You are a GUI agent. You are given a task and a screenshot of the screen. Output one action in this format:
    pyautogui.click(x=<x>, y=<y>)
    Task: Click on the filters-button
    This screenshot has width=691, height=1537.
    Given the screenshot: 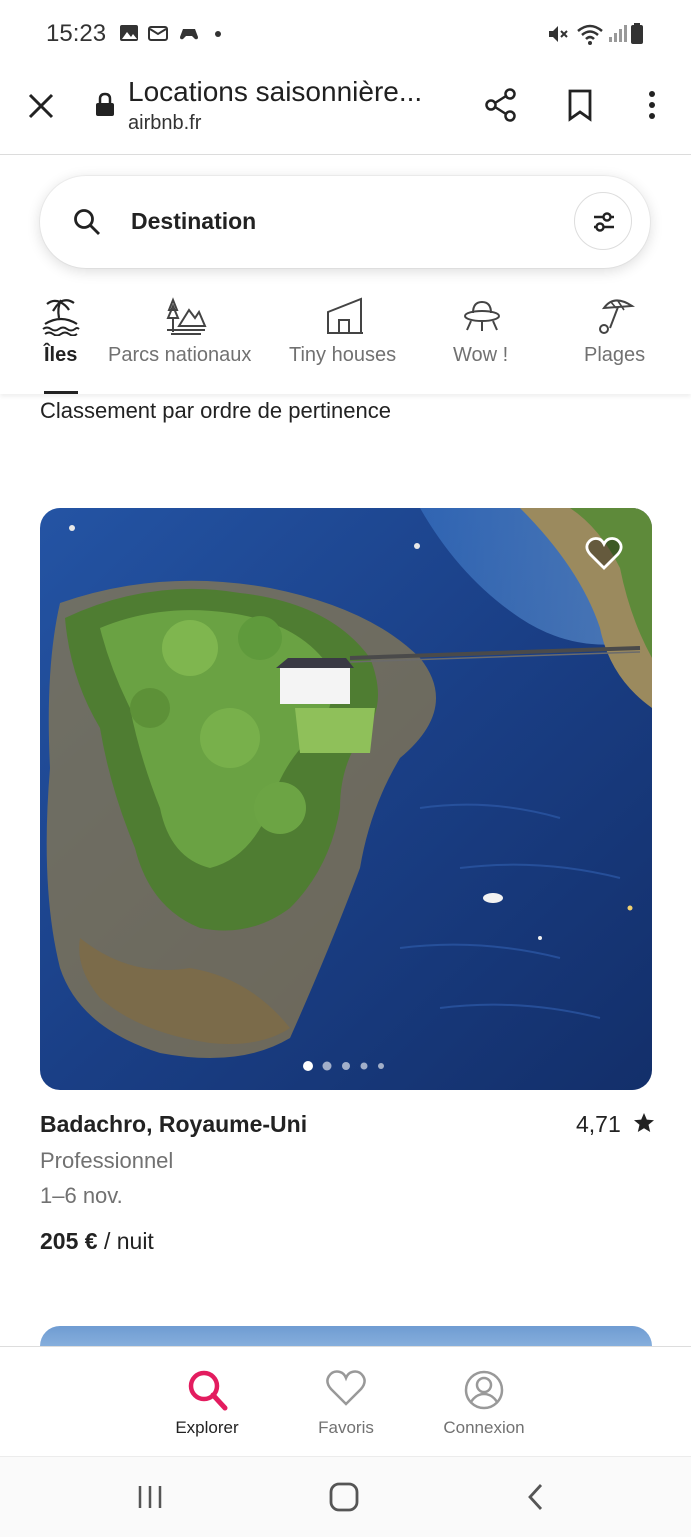 What is the action you would take?
    pyautogui.click(x=603, y=221)
    